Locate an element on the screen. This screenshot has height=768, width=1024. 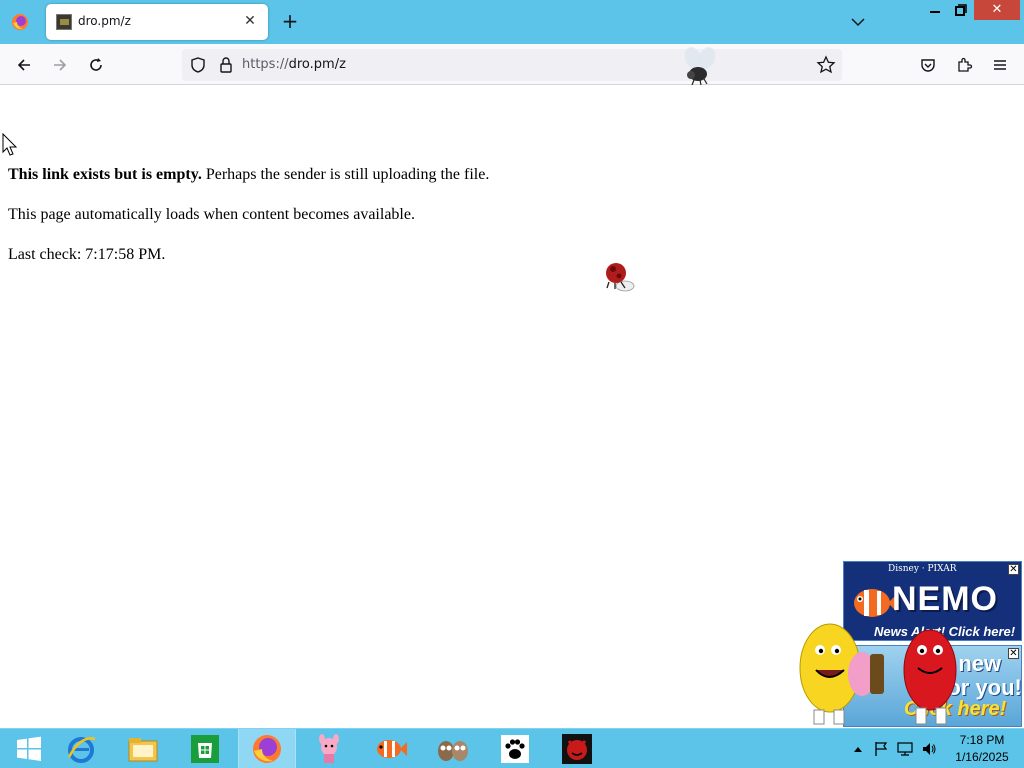
paw-icon is located at coordinates (515, 748).